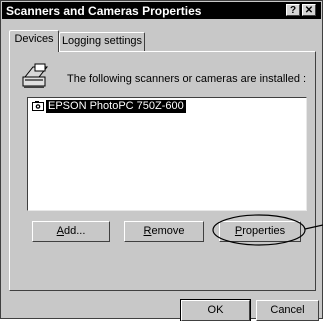 The height and width of the screenshot is (321, 323). What do you see at coordinates (60, 231) in the screenshot?
I see `add-button-accel: A` at bounding box center [60, 231].